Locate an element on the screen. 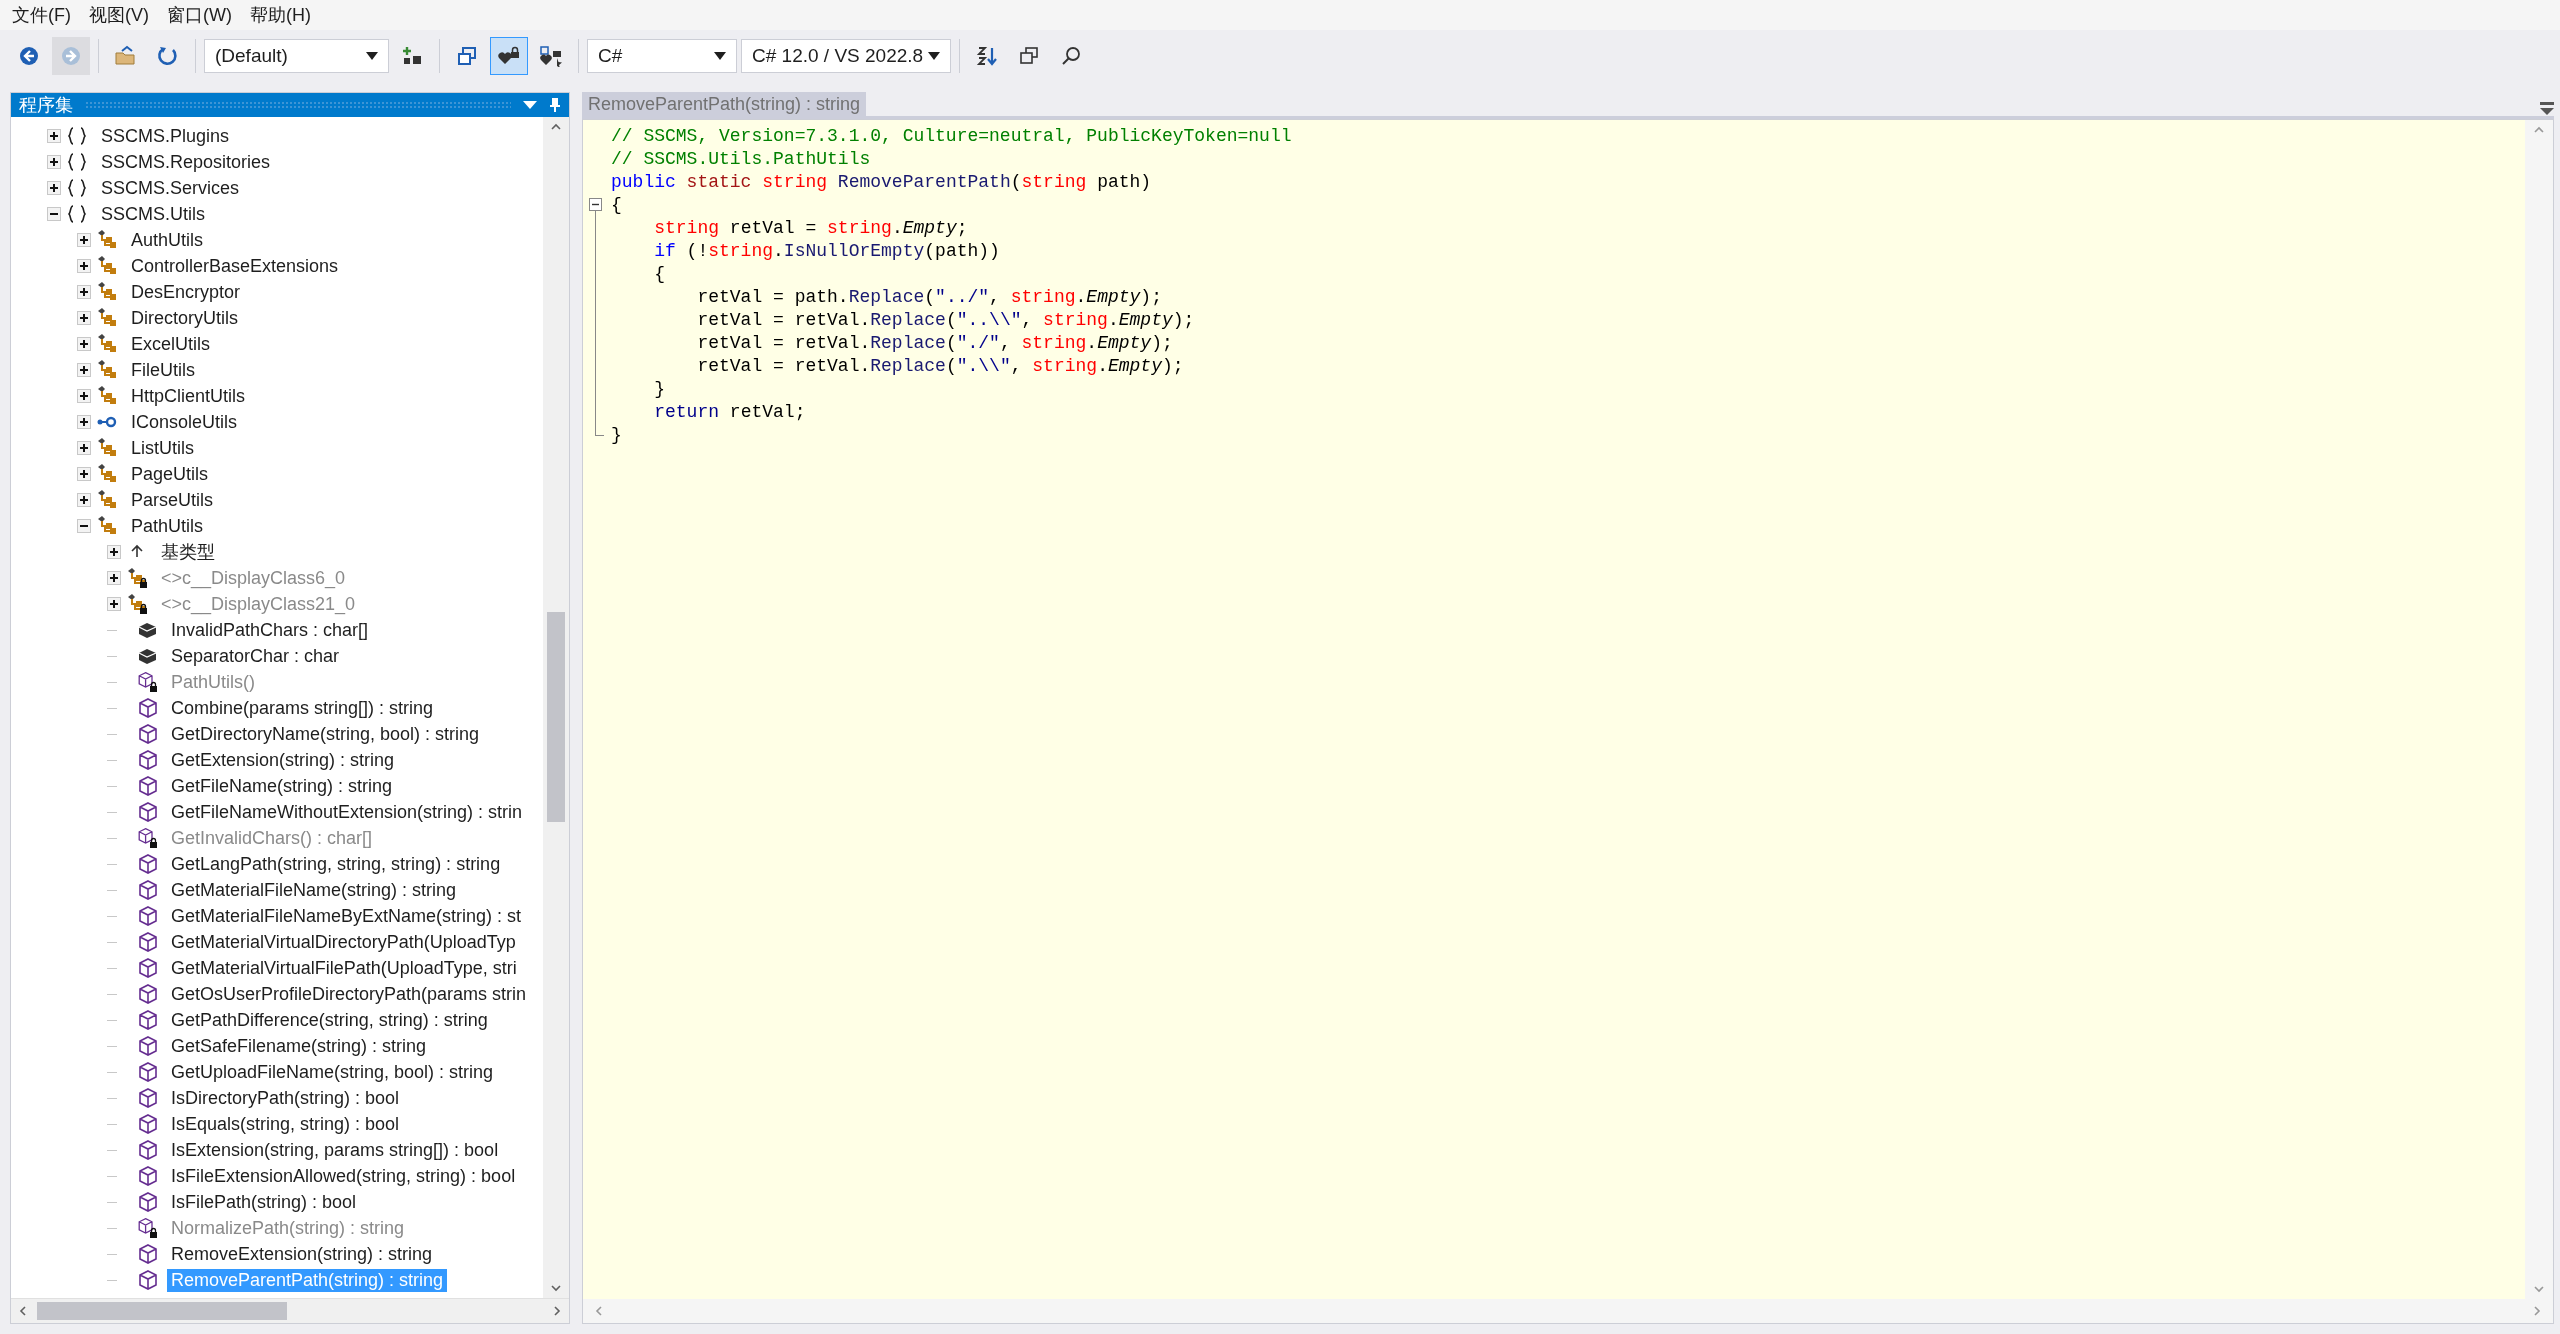  tree-item: GetLangPath(string, string, string) : string is located at coordinates (336, 864).